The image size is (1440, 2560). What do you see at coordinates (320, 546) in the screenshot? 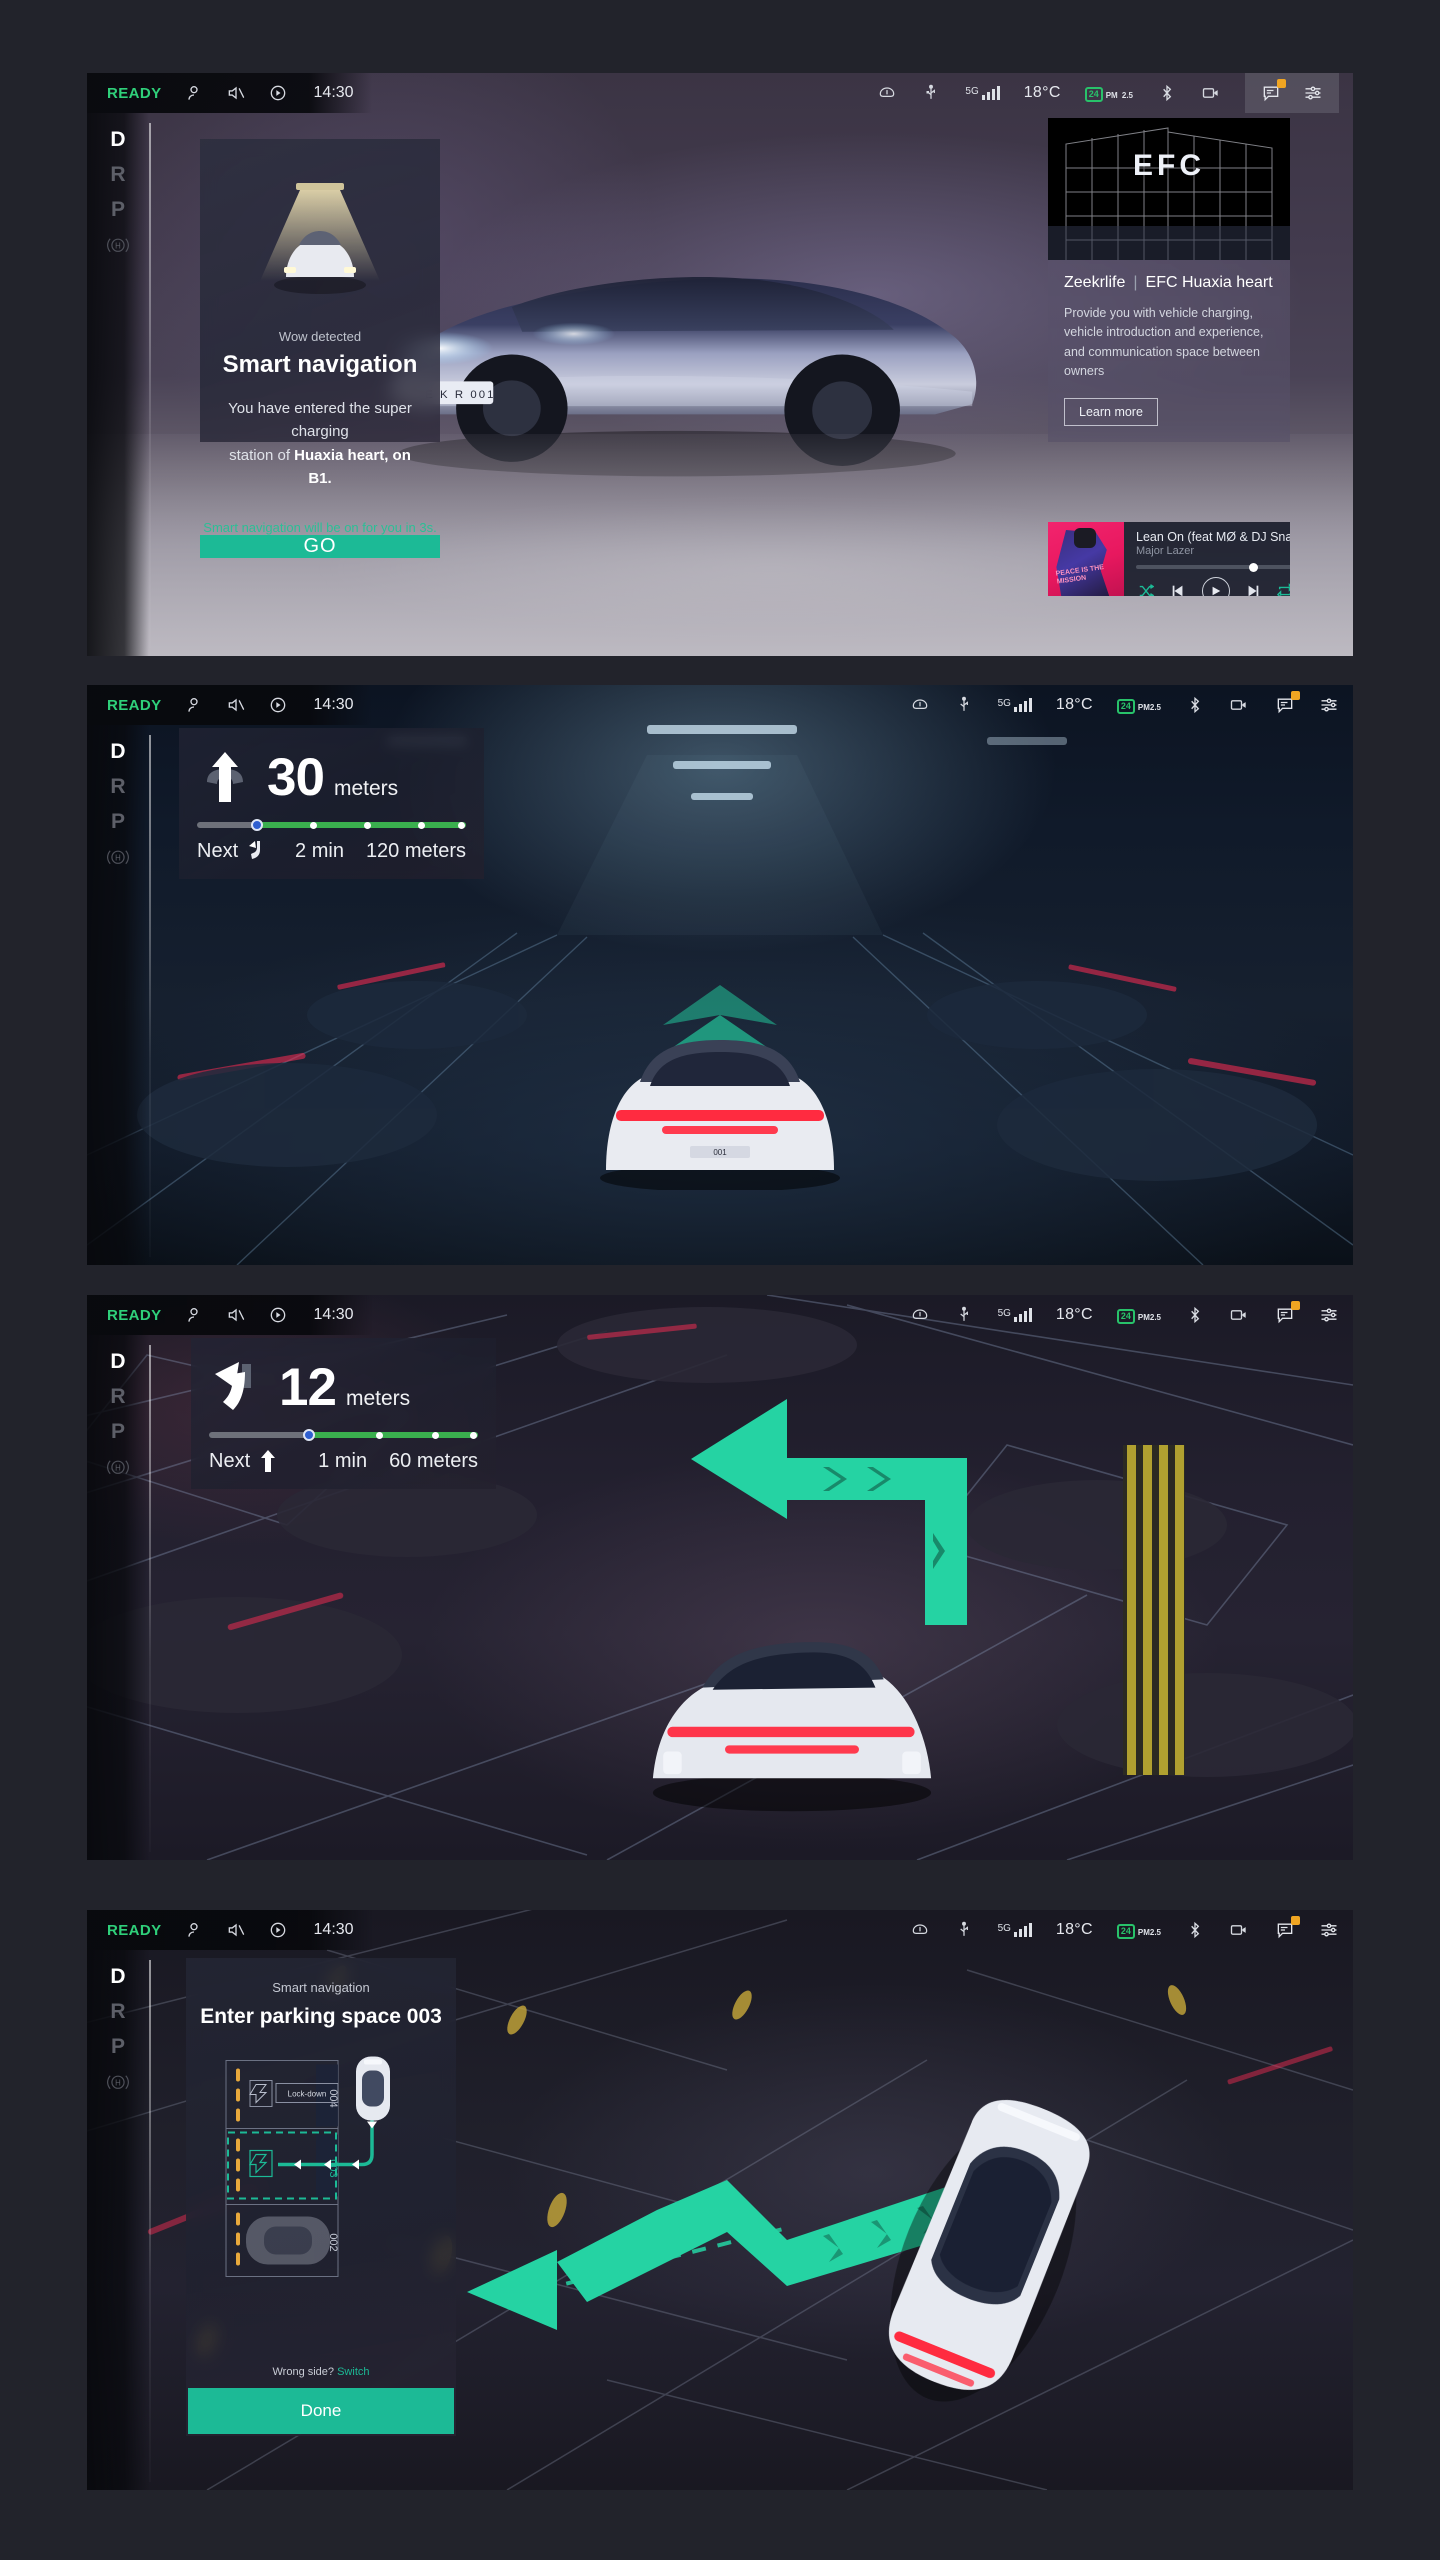
I see `go-button: GO` at bounding box center [320, 546].